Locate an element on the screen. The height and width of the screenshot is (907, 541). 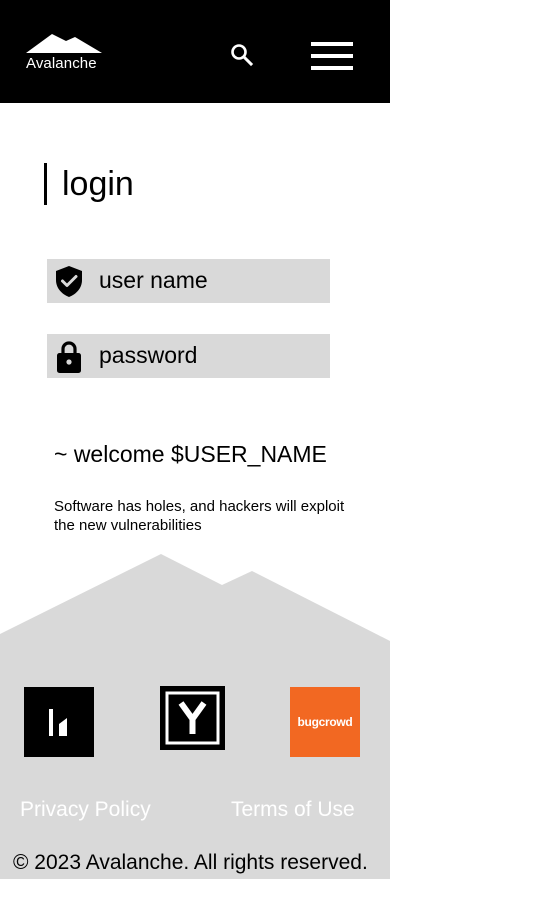
bugcrowd-label: bugcrowd is located at coordinates (325, 722).